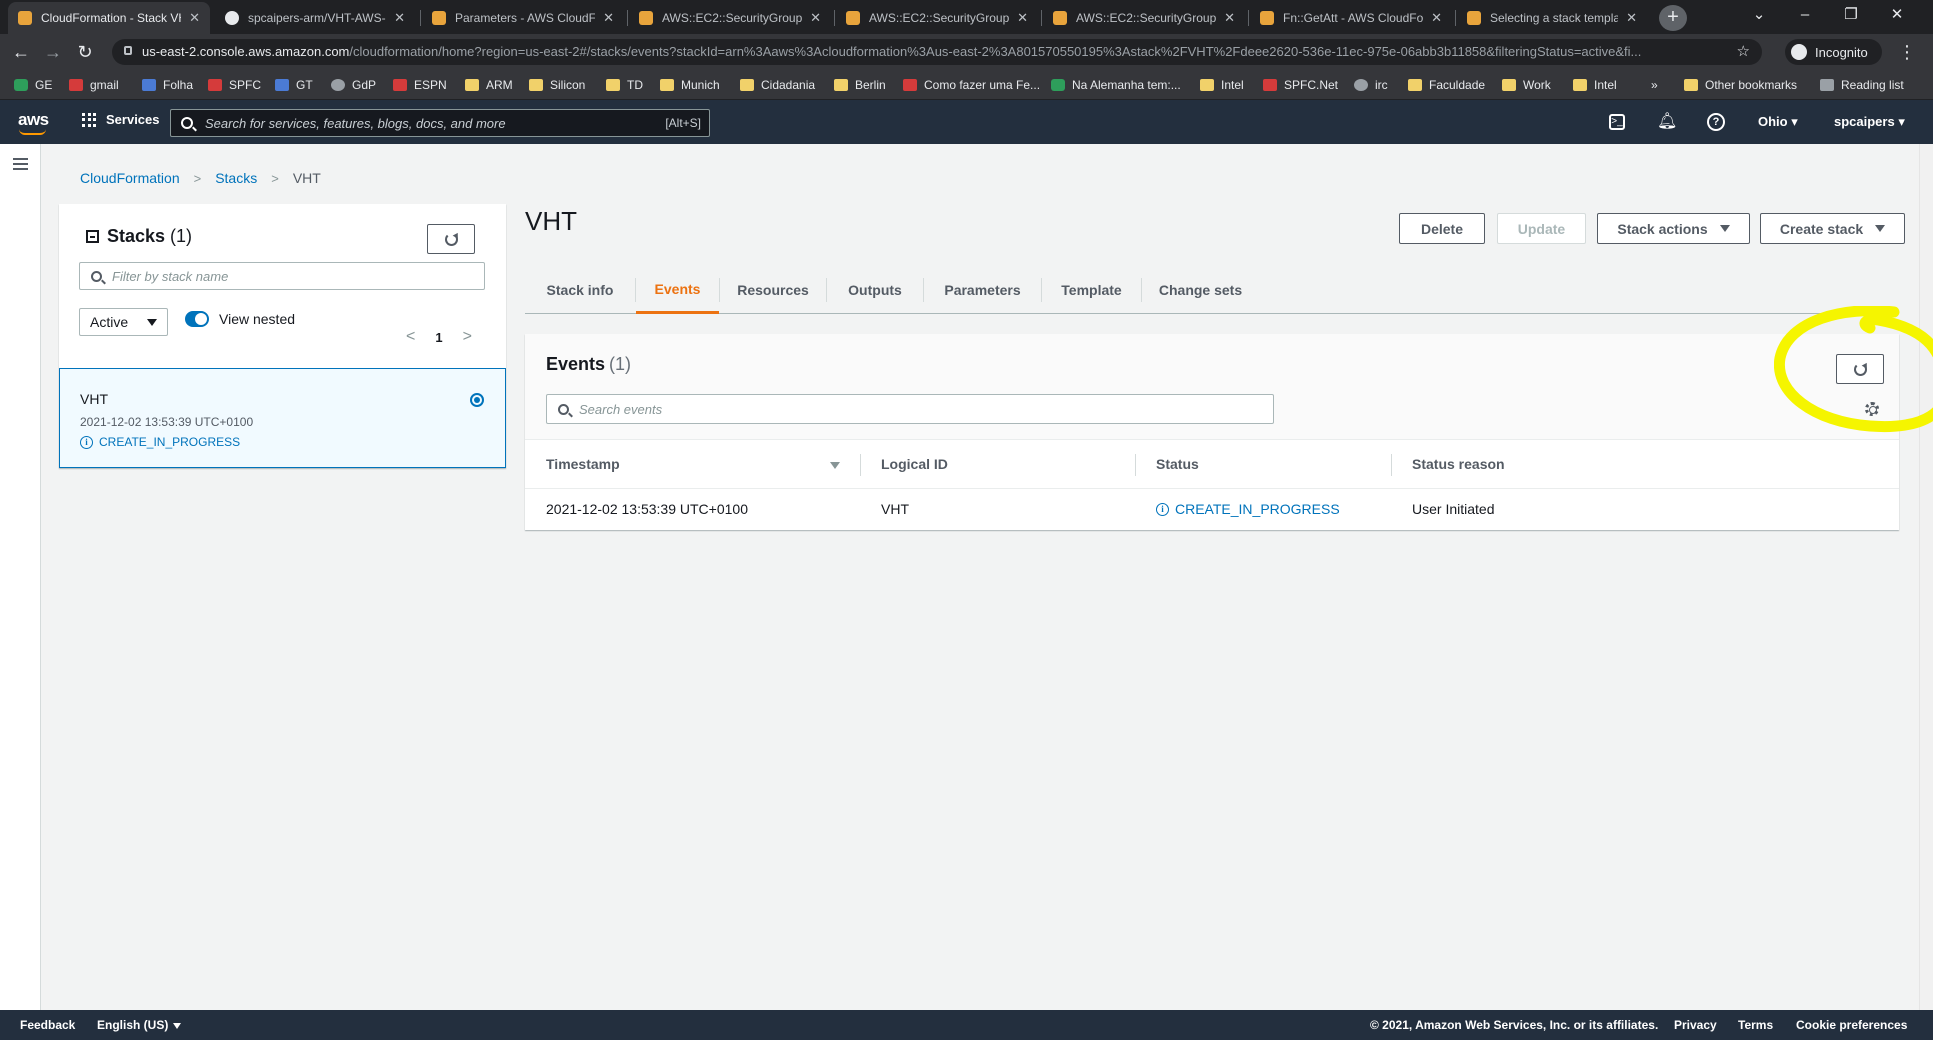 The width and height of the screenshot is (1933, 1040). I want to click on account-menu: spcaipers ▾, so click(1869, 122).